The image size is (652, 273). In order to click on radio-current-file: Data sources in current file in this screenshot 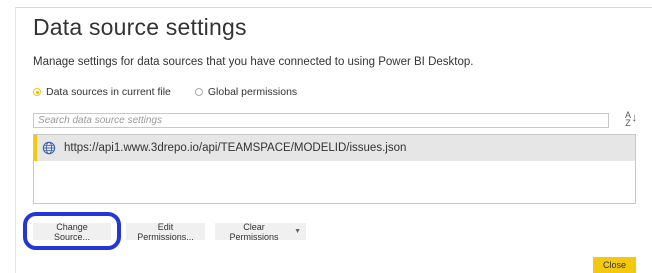, I will do `click(102, 92)`.